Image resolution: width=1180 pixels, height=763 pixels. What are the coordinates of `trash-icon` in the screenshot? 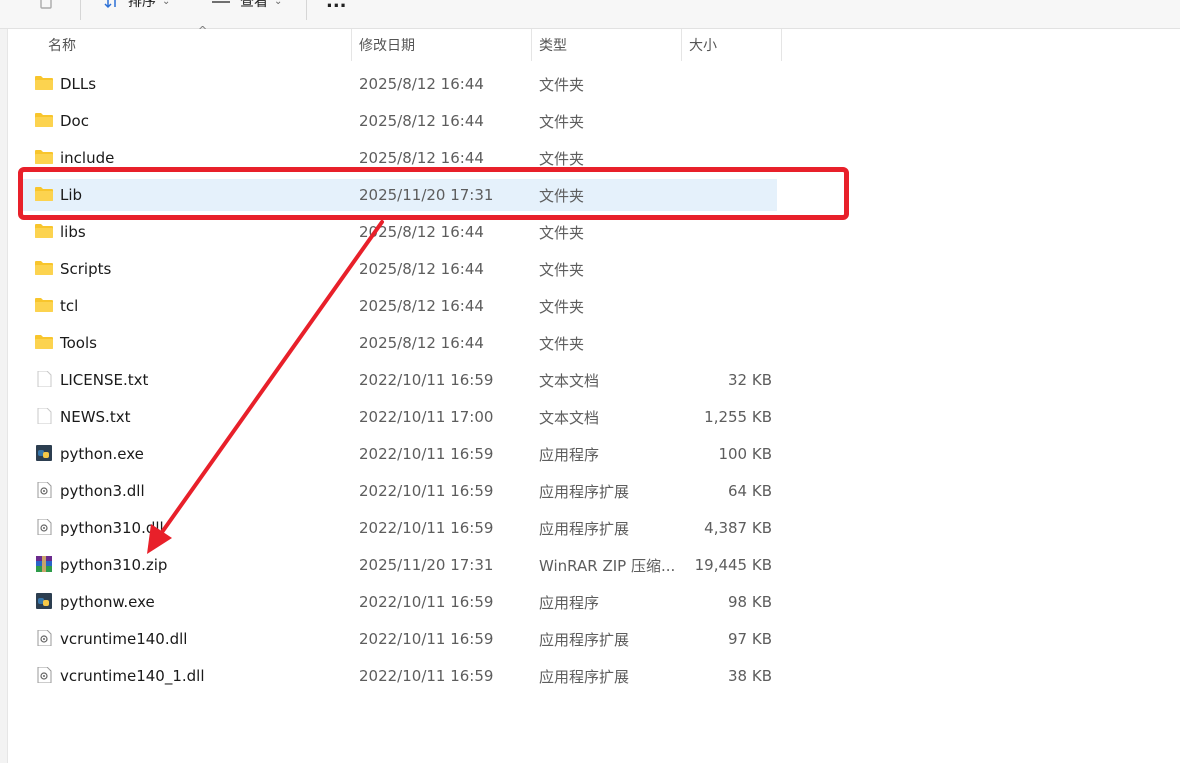 It's located at (46, 4).